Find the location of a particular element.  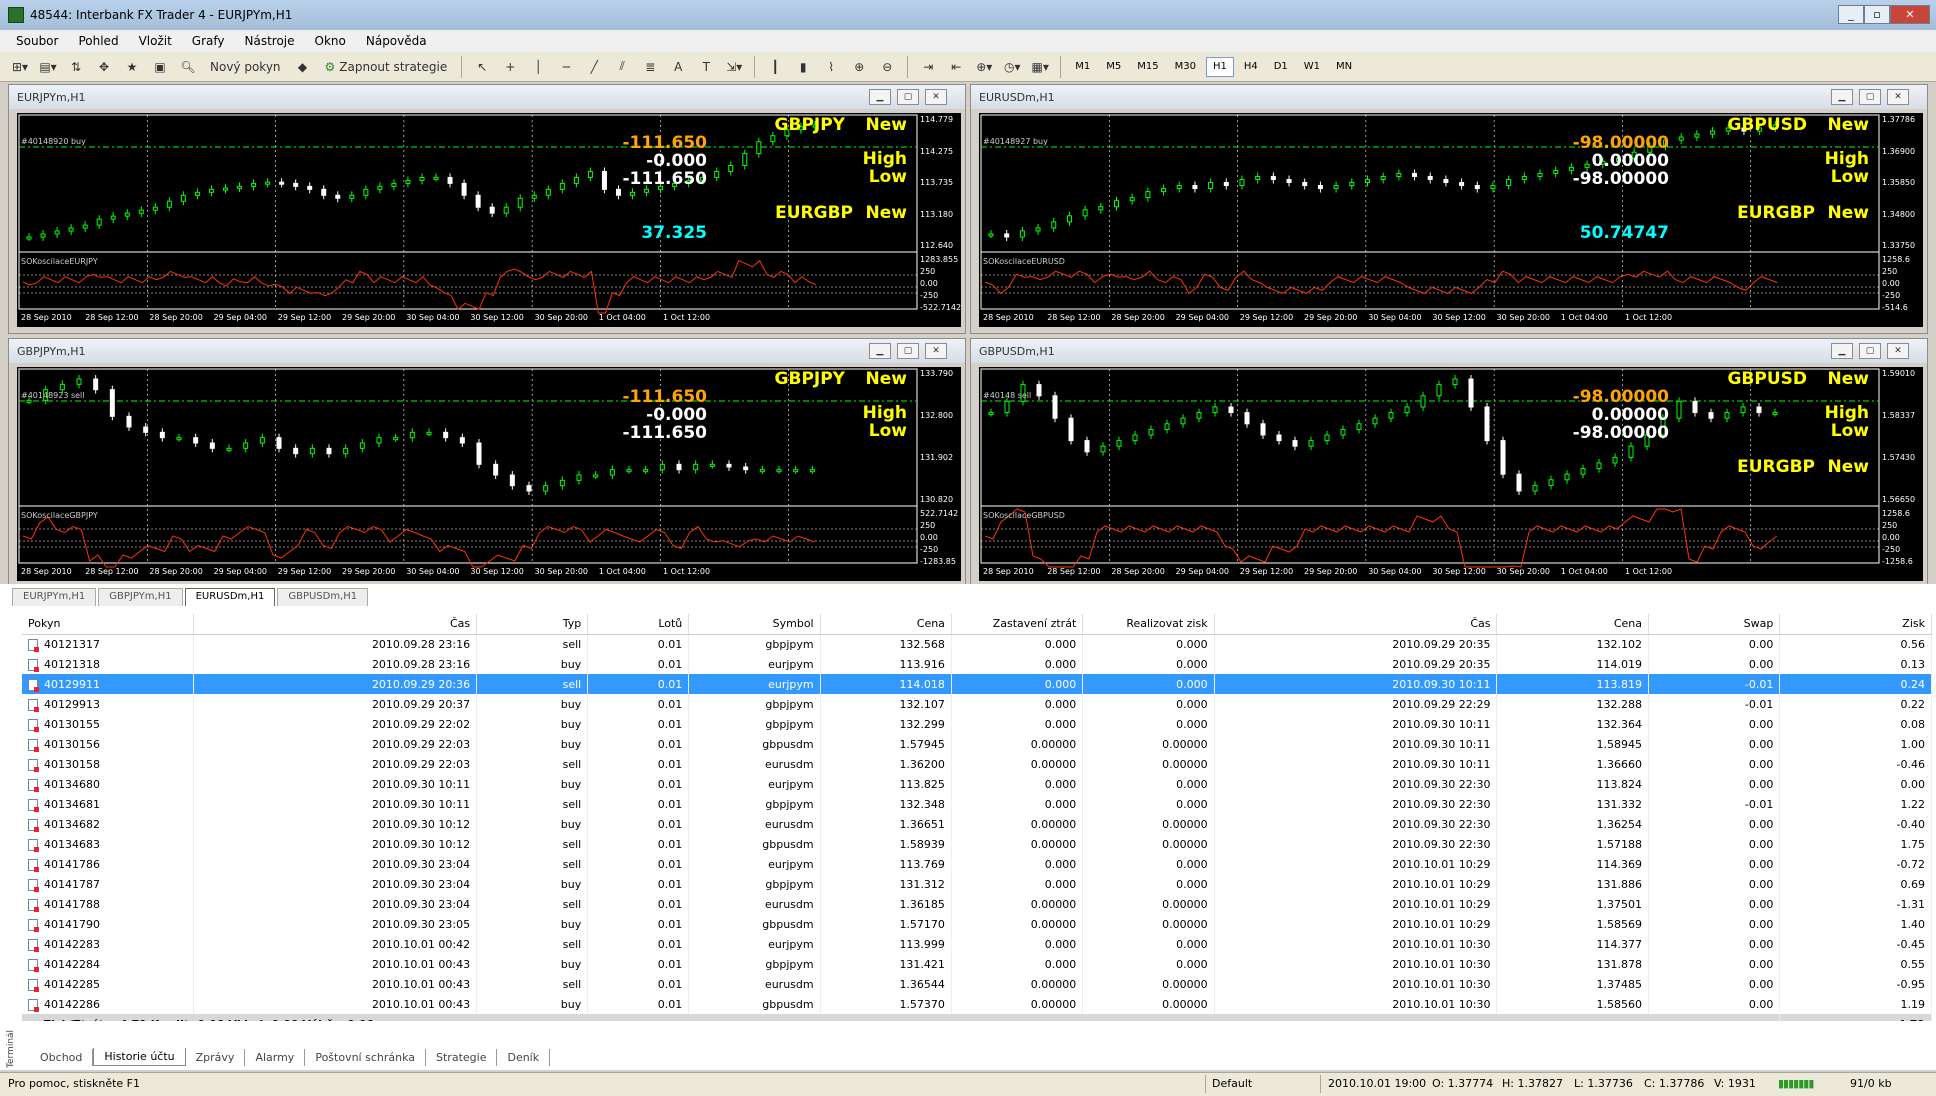

new-order-button: Nový pokyn is located at coordinates (245, 67).